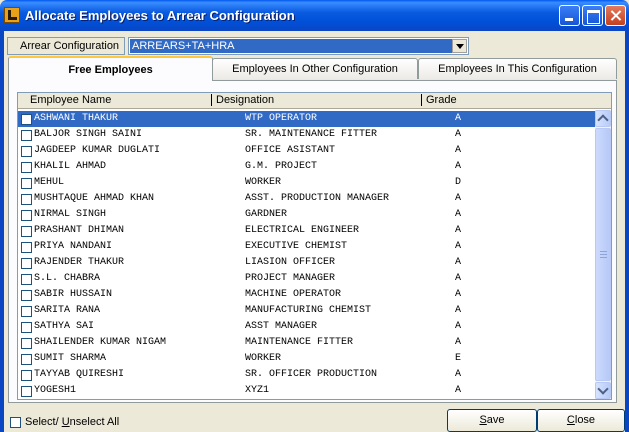  Describe the element at coordinates (94, 422) in the screenshot. I see `label-part: nselect All` at that location.